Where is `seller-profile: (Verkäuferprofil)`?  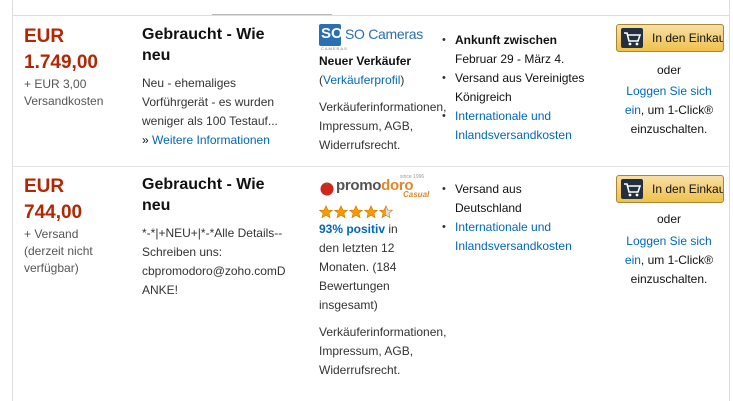 seller-profile: (Verkäuferprofil) is located at coordinates (362, 80).